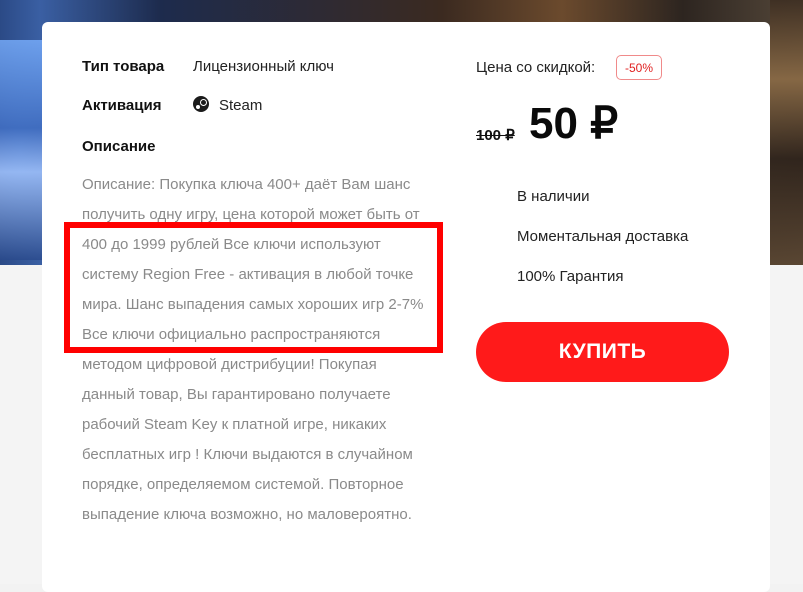  What do you see at coordinates (122, 105) in the screenshot?
I see `activation-label: Активация` at bounding box center [122, 105].